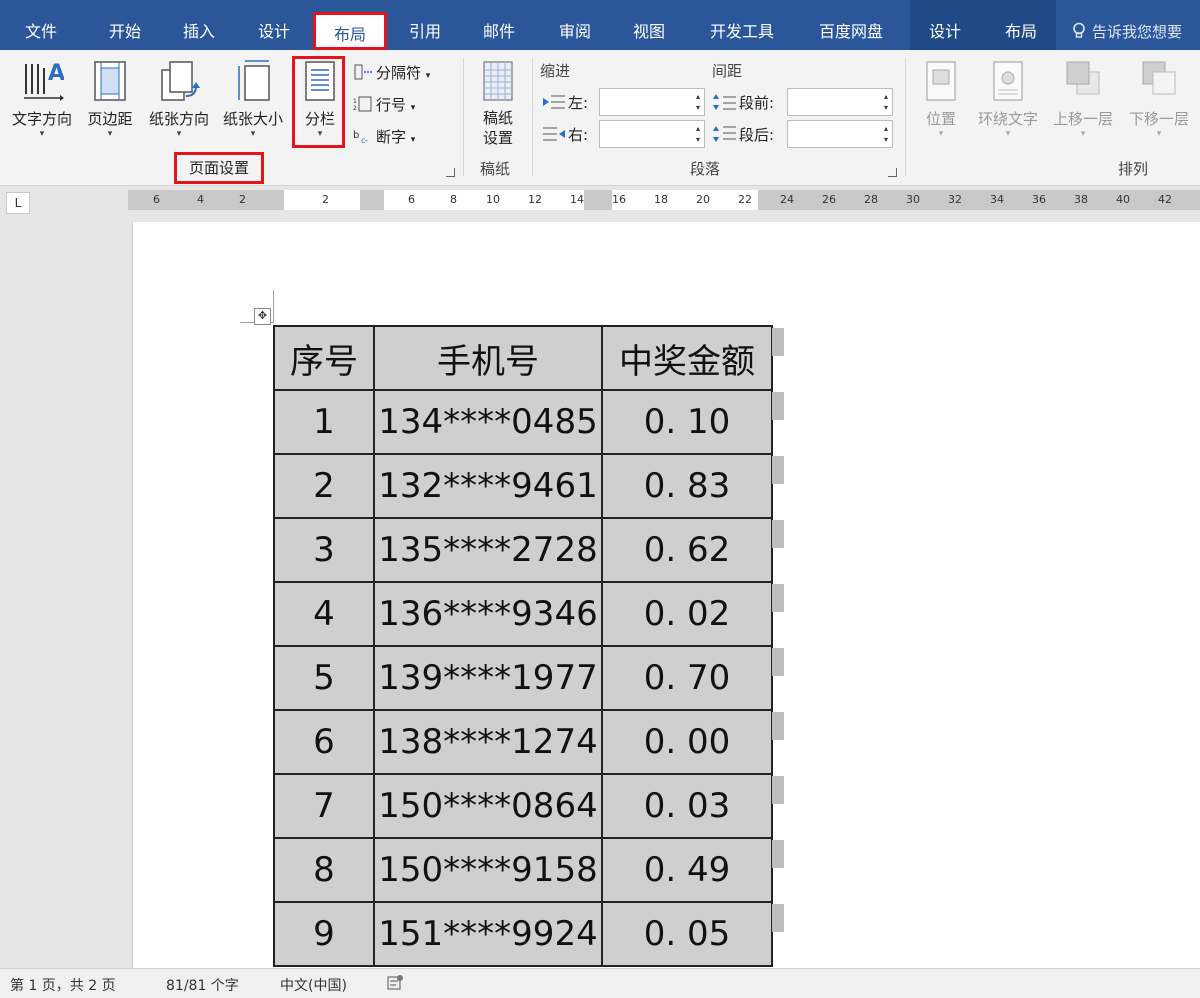 This screenshot has width=1200, height=998. Describe the element at coordinates (488, 486) in the screenshot. I see `table-cell: 132****9461` at that location.